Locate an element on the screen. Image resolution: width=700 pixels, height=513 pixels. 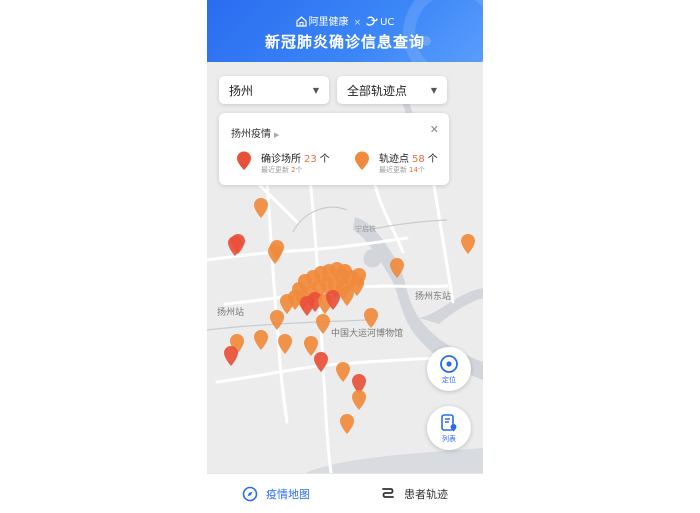
tracks-recent-unit: 个 is located at coordinates (421, 170).